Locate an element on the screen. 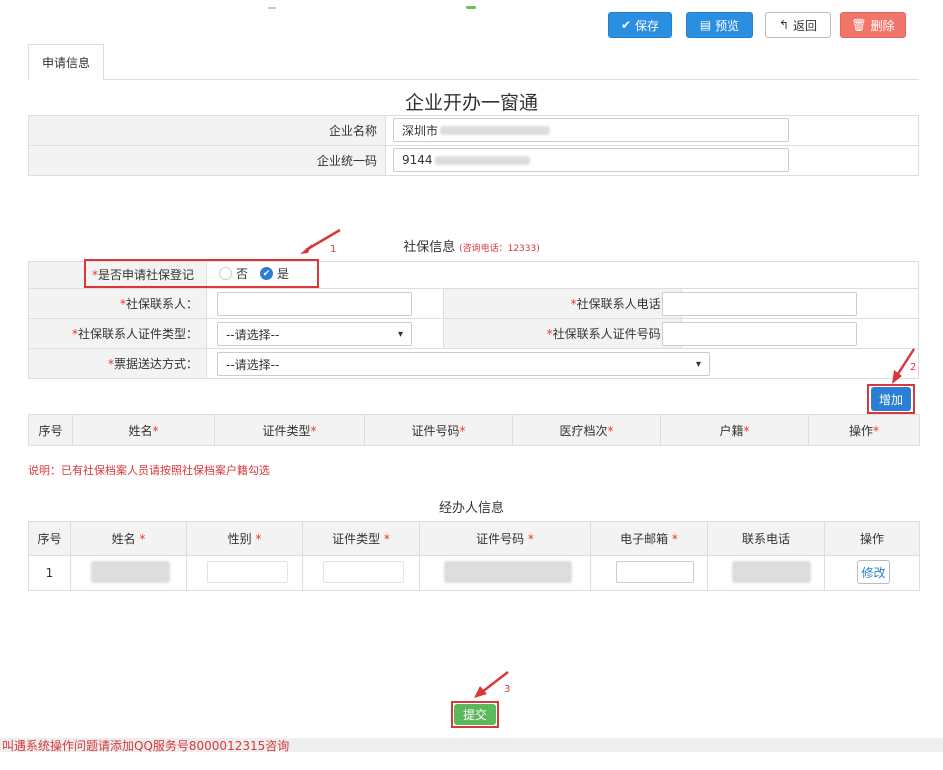 This screenshot has height=770, width=943. marker-1: 1 is located at coordinates (333, 249).